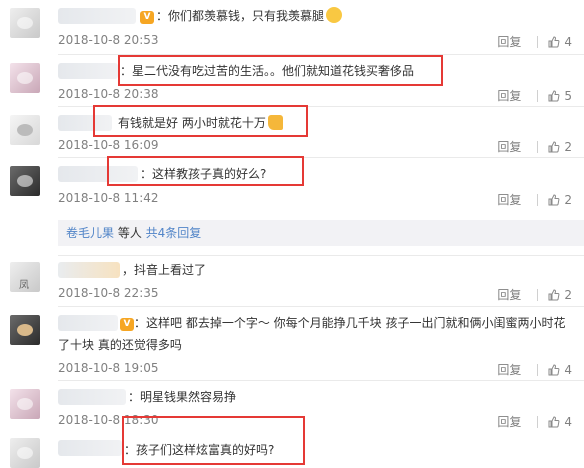 The image size is (584, 468). I want to click on comment-text: ：你们都羡慕钱，只有我羡慕腿, so click(249, 16).